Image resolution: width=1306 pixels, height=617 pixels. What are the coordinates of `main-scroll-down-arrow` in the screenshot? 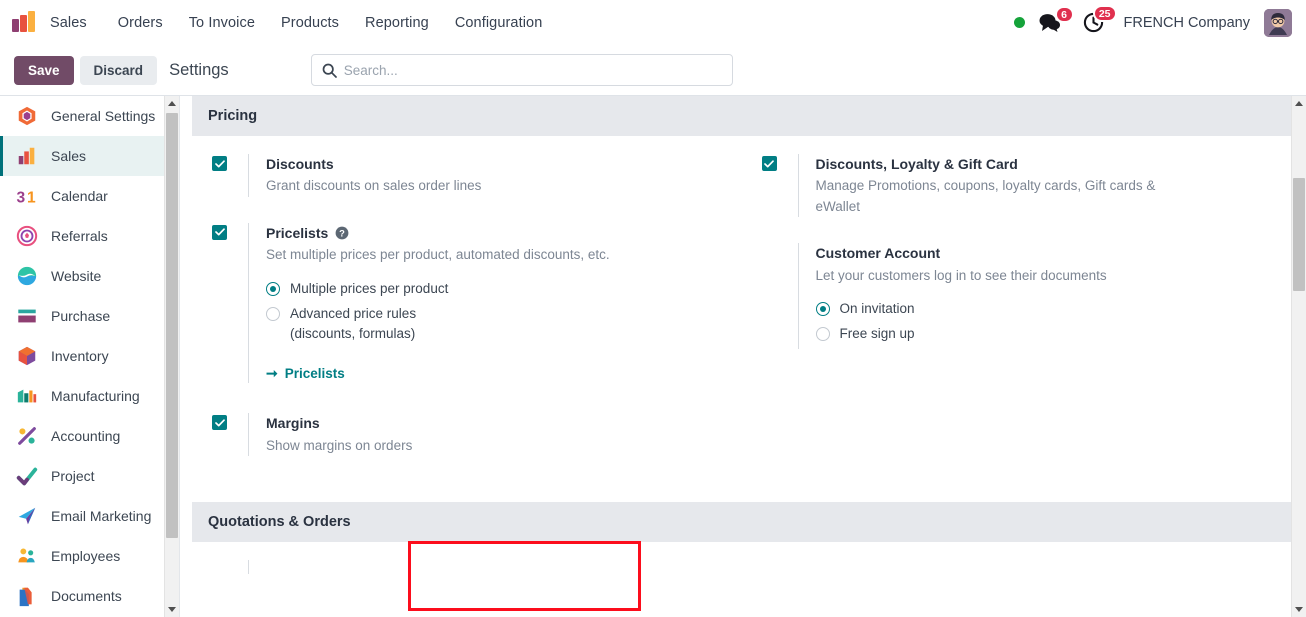 It's located at (1299, 609).